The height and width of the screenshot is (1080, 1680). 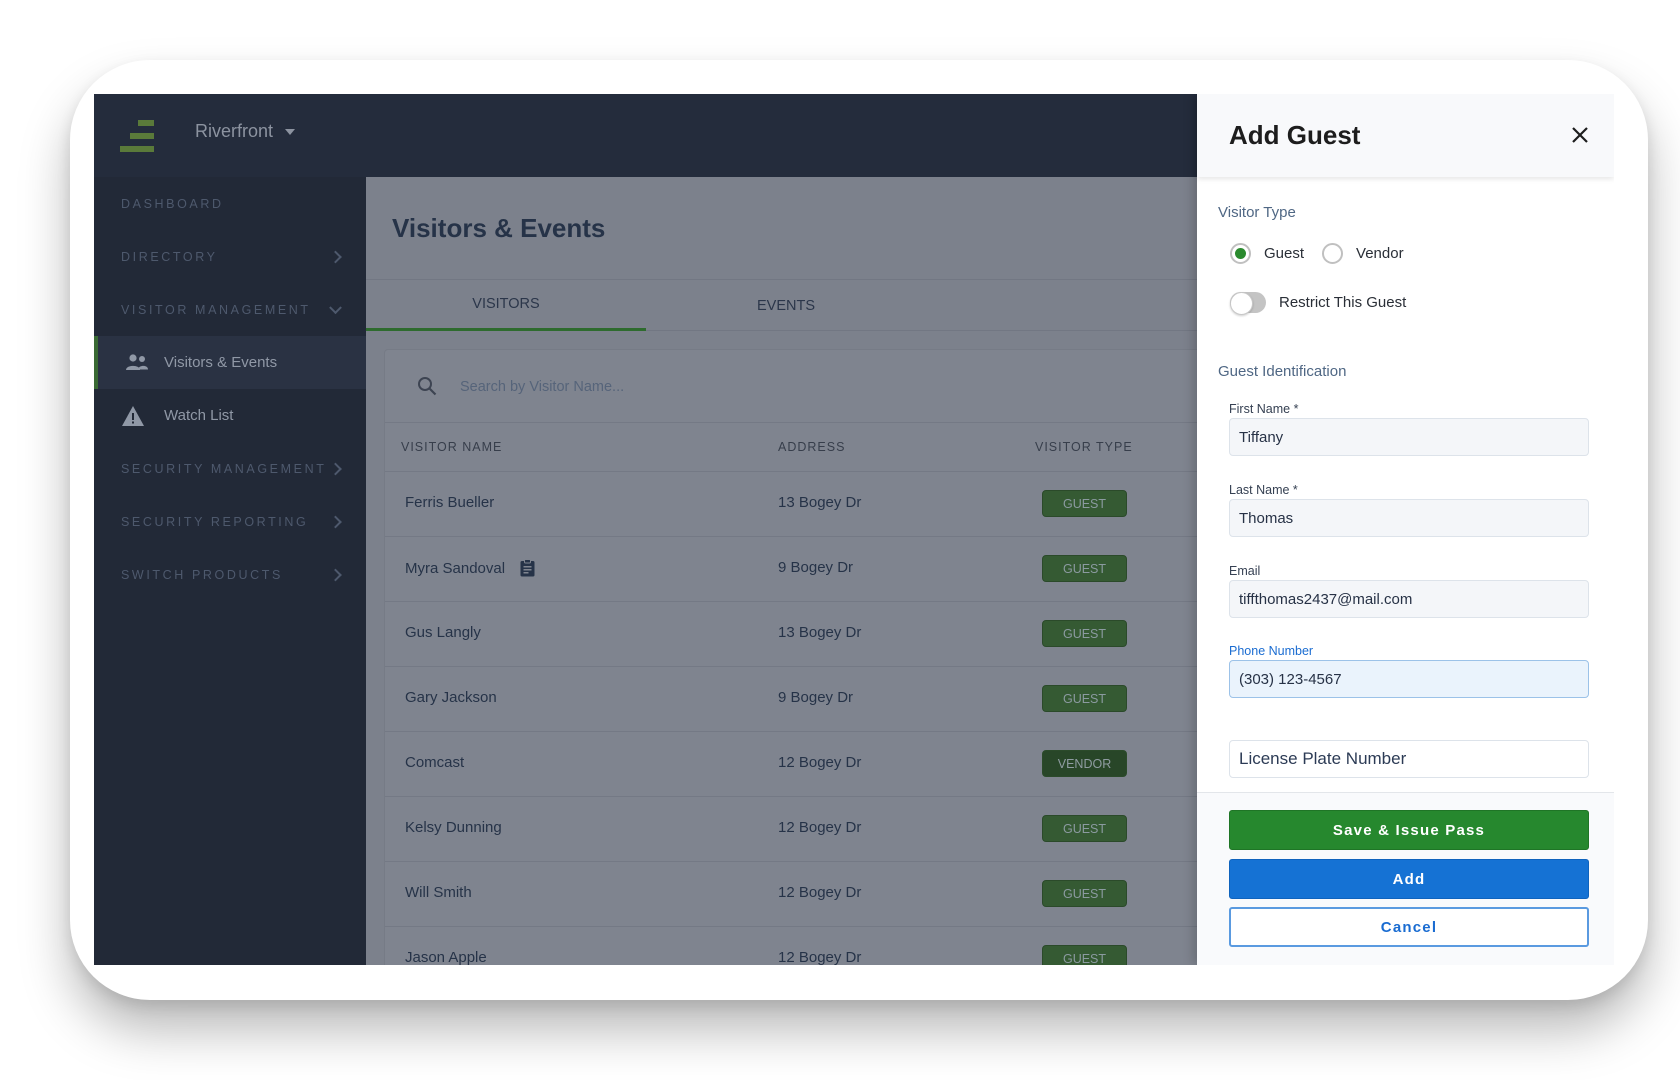 I want to click on search-bar, so click(x=799, y=386).